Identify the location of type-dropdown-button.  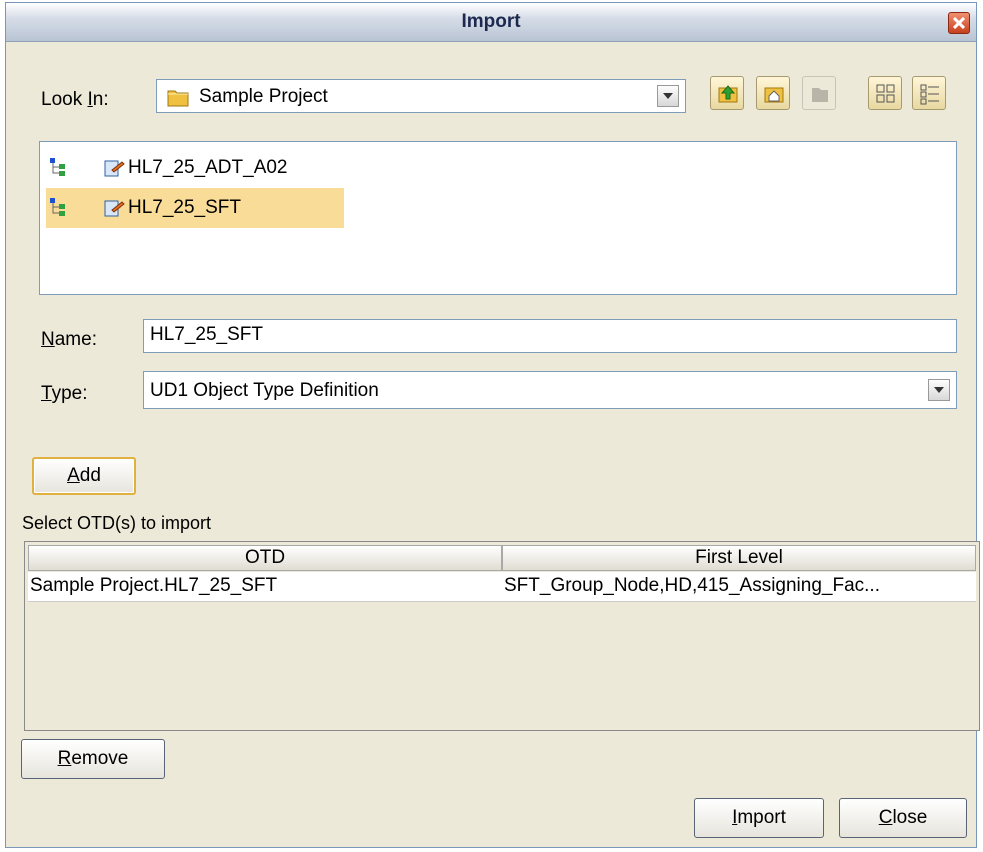
(939, 390).